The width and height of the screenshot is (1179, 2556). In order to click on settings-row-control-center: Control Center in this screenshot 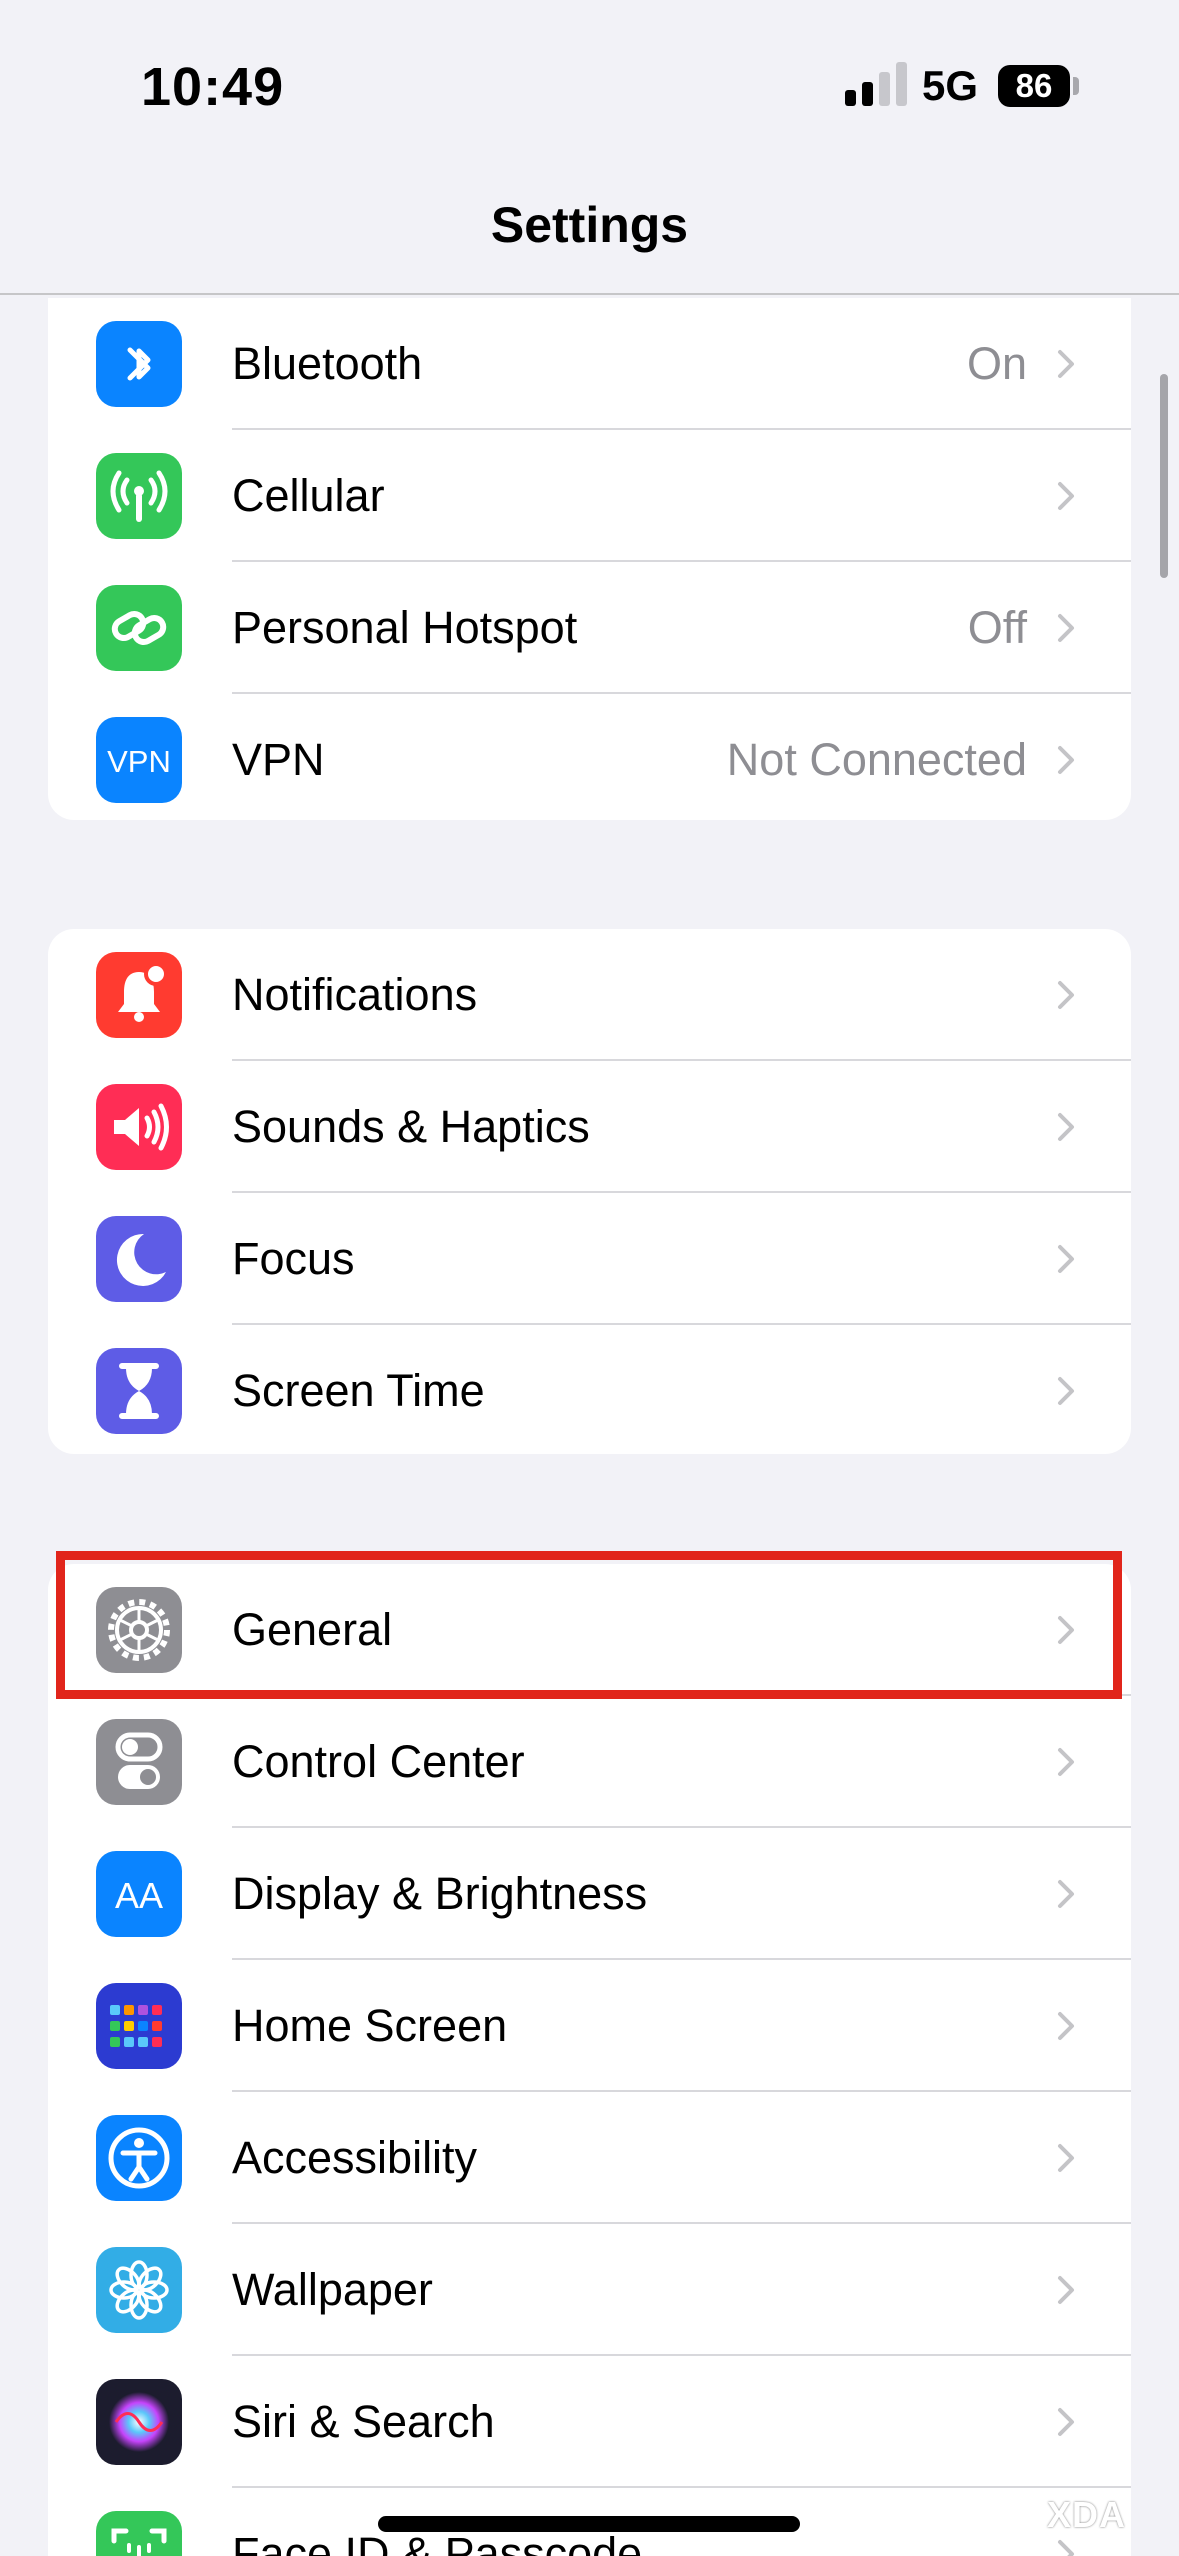, I will do `click(589, 1762)`.